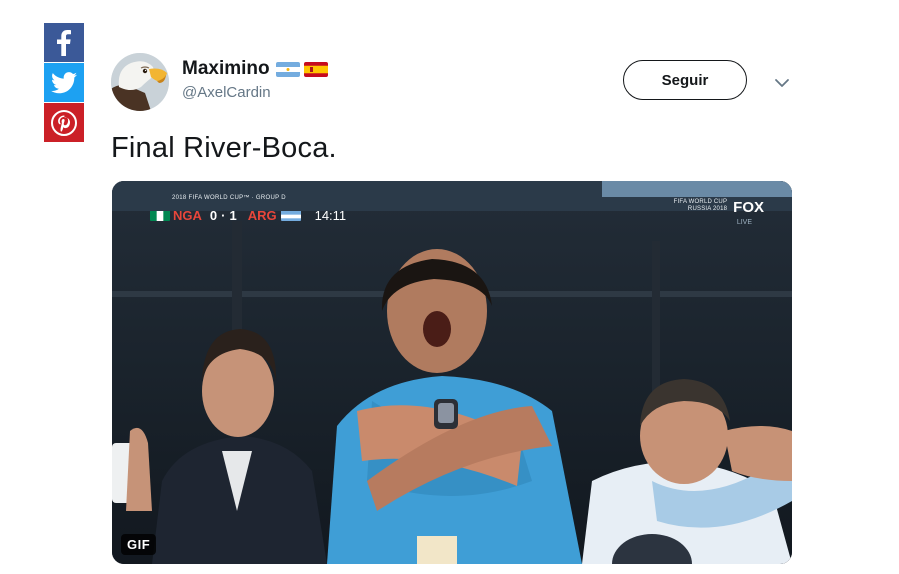 This screenshot has width=899, height=574. I want to click on tournament-logo-text: FIFA WORLD CUP RUSSIA 2018, so click(700, 206).